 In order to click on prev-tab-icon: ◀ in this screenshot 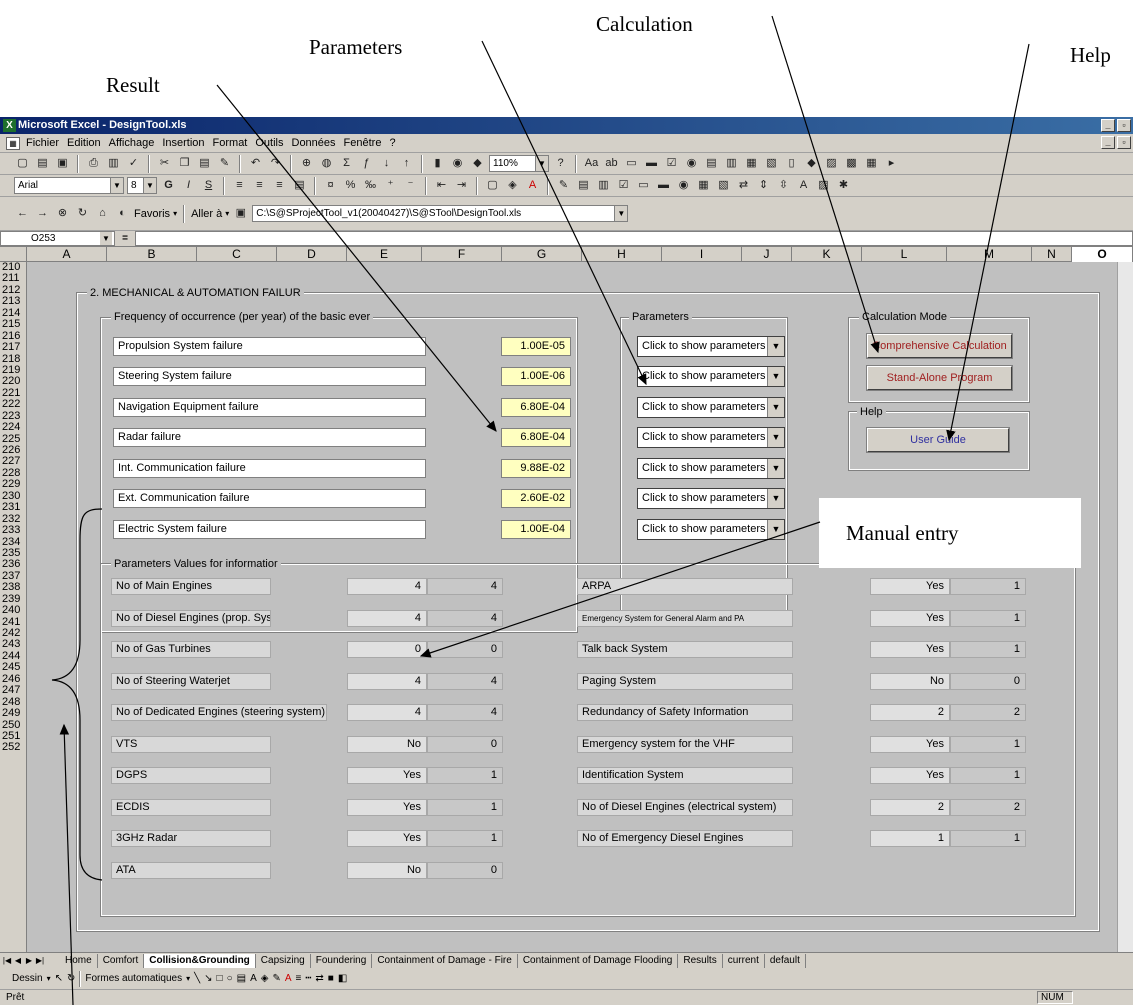, I will do `click(18, 960)`.